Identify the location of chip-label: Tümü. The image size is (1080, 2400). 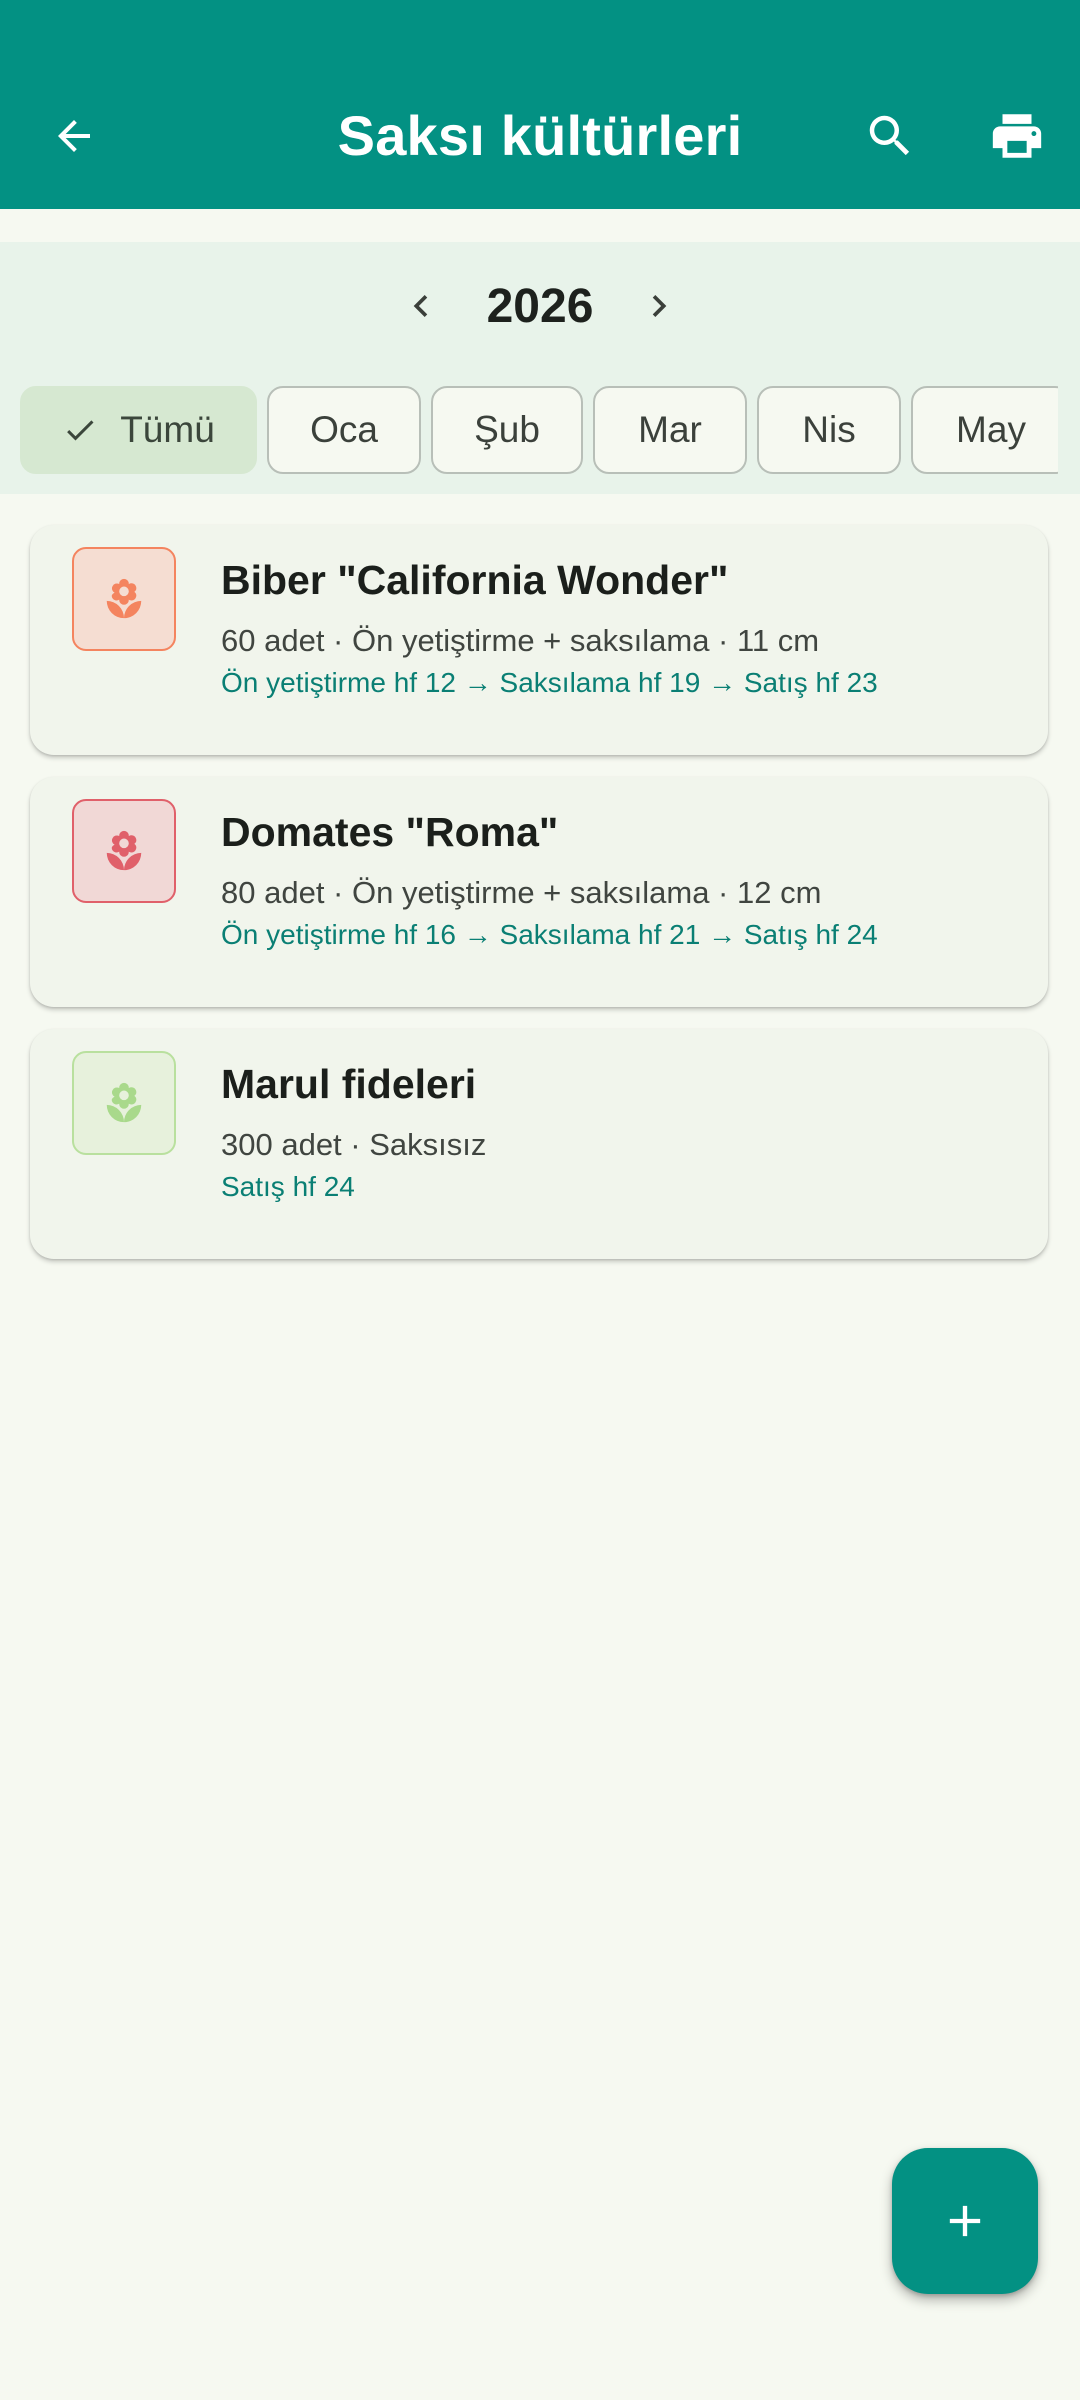
(167, 429).